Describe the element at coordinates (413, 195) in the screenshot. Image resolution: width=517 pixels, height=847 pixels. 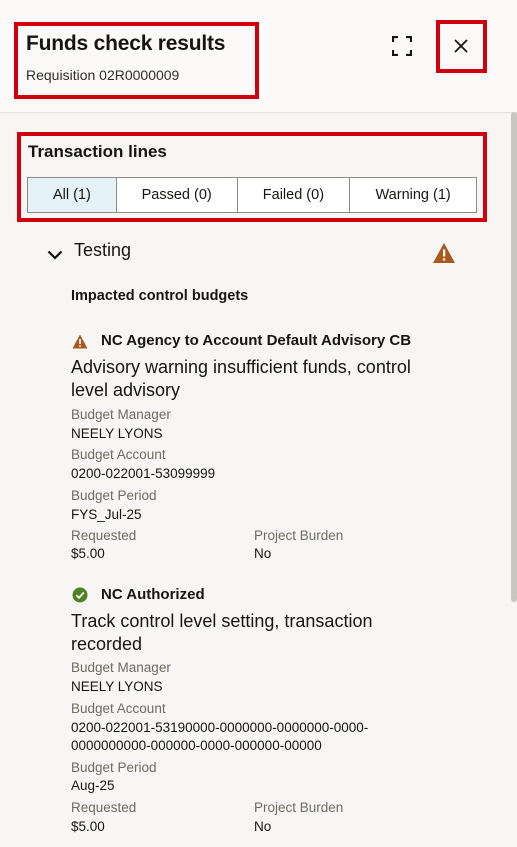
I see `tab-warning: Warning (1)` at that location.